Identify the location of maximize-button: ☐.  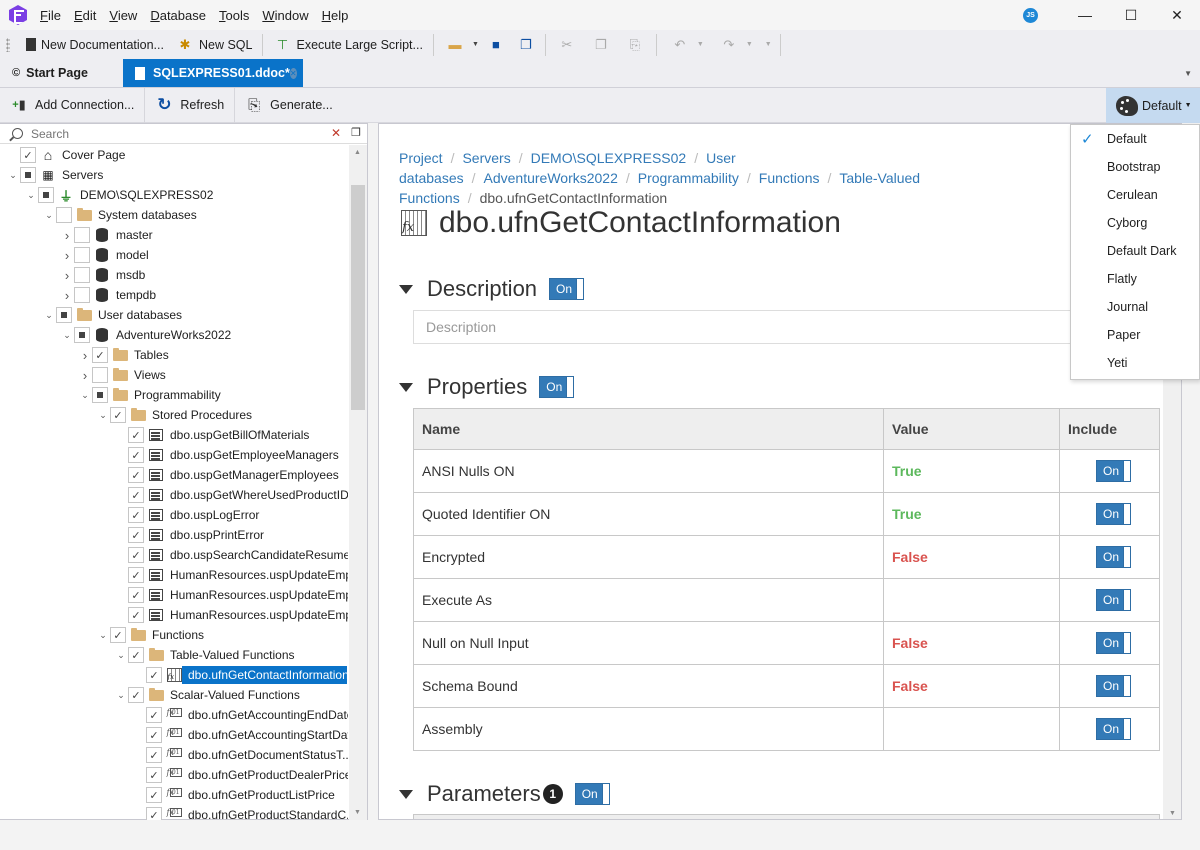
(1131, 15).